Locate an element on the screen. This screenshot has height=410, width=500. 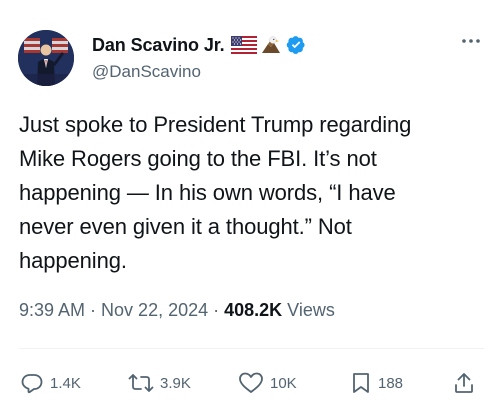
tweet-date: Nov 22, 2024 is located at coordinates (154, 310).